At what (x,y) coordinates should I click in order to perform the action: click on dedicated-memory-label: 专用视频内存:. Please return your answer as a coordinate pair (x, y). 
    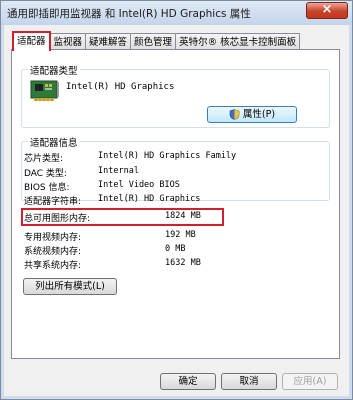
    Looking at the image, I should click on (53, 238).